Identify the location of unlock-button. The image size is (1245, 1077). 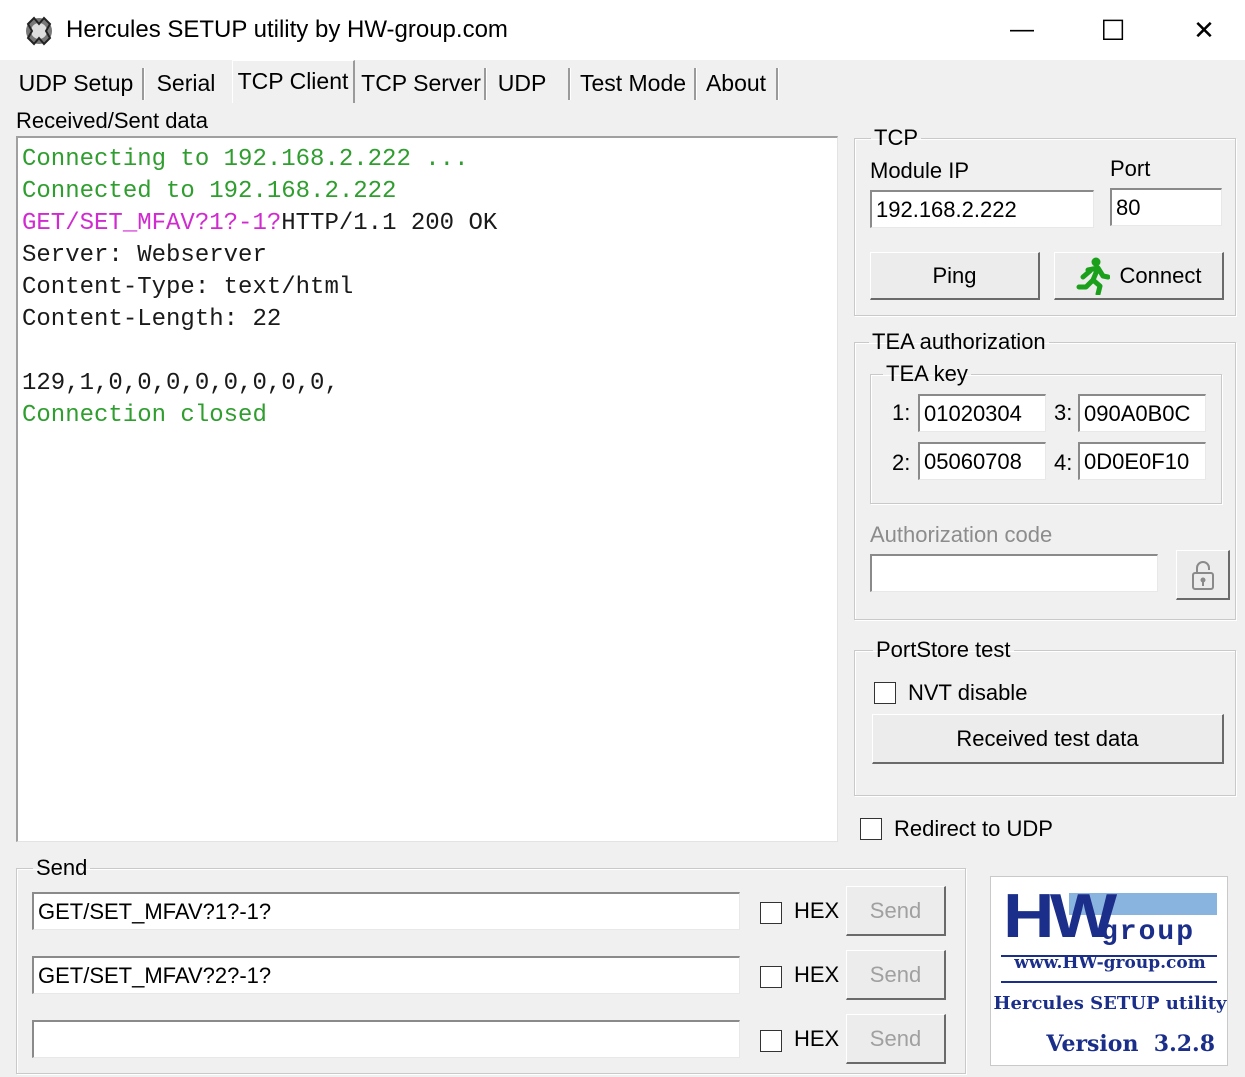
(1203, 575).